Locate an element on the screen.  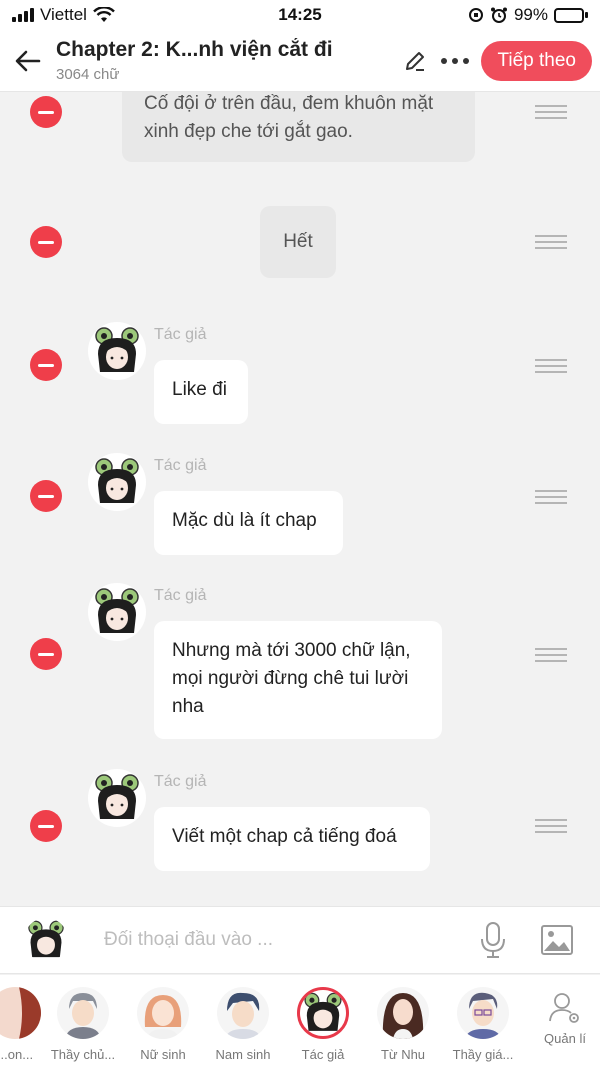
manage-characters-button: Quản lí is located at coordinates (565, 1018).